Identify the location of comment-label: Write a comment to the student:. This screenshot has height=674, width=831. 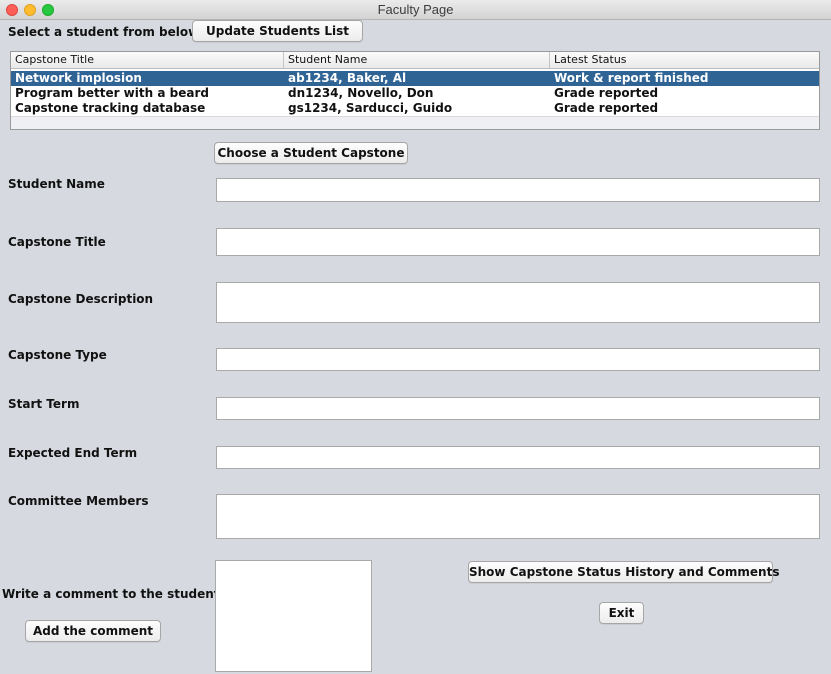
(113, 594).